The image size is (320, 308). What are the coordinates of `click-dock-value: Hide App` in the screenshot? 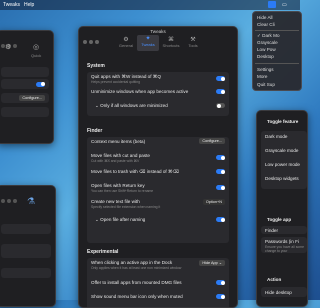 It's located at (210, 263).